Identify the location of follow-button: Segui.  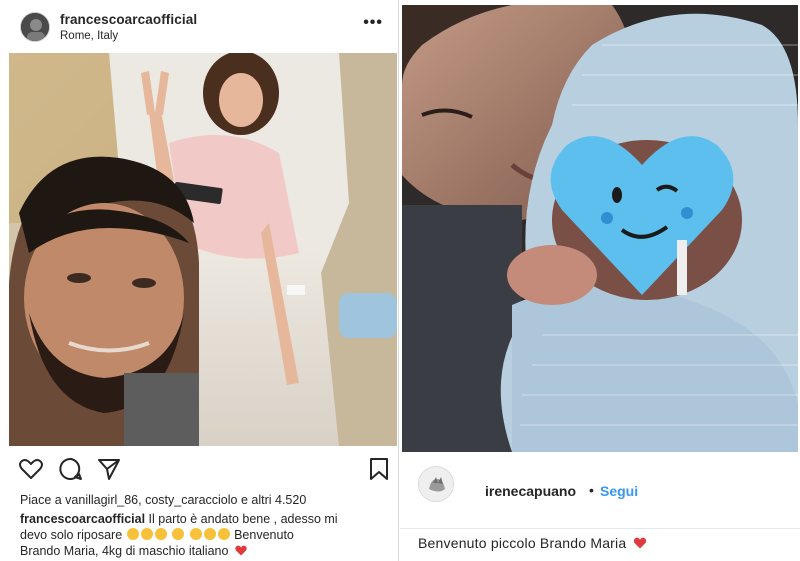
(619, 491).